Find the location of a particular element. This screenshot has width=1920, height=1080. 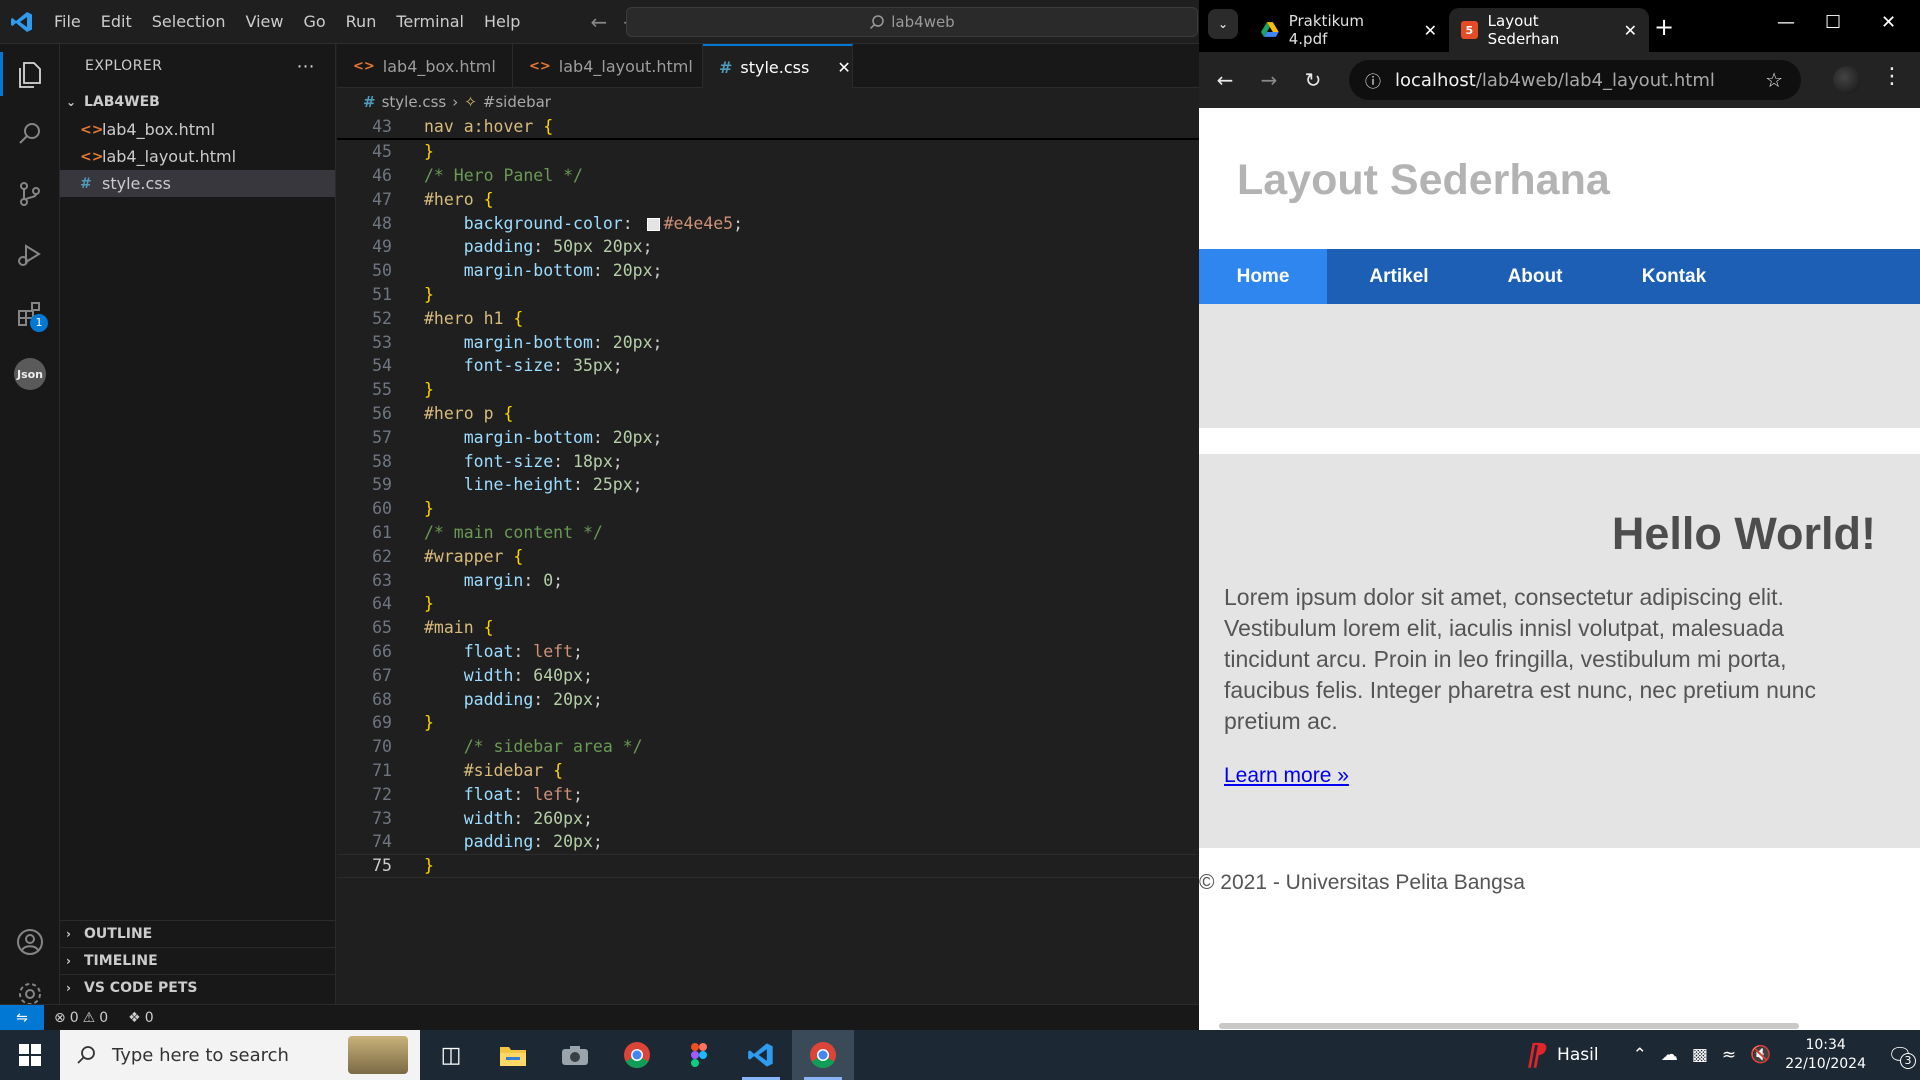

code-line: 45} is located at coordinates (768, 152).